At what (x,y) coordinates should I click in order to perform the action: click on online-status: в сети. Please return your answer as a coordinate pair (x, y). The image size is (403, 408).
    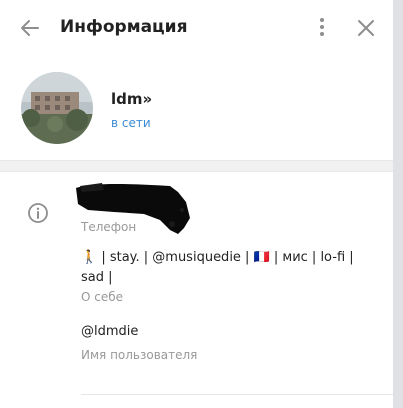
    Looking at the image, I should click on (131, 123).